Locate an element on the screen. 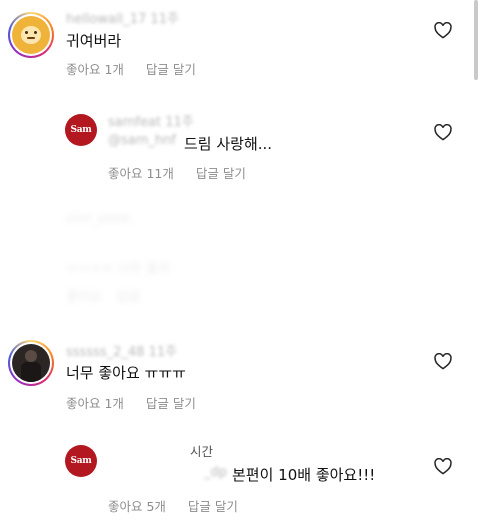  username: rrrrr_ohhh is located at coordinates (98, 219).